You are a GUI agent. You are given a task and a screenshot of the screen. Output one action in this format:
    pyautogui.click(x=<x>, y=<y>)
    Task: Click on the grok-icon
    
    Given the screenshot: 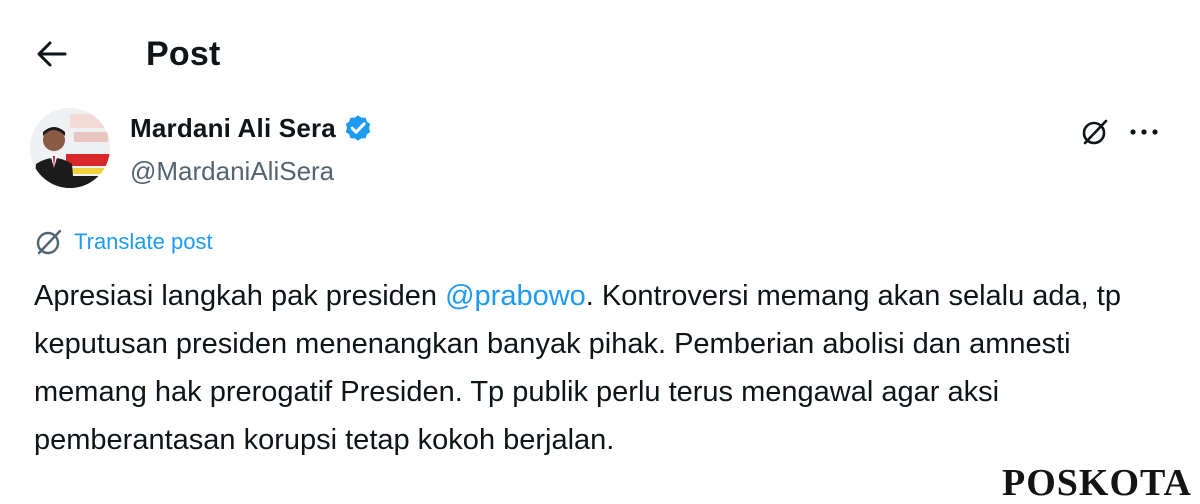 What is the action you would take?
    pyautogui.click(x=1095, y=132)
    